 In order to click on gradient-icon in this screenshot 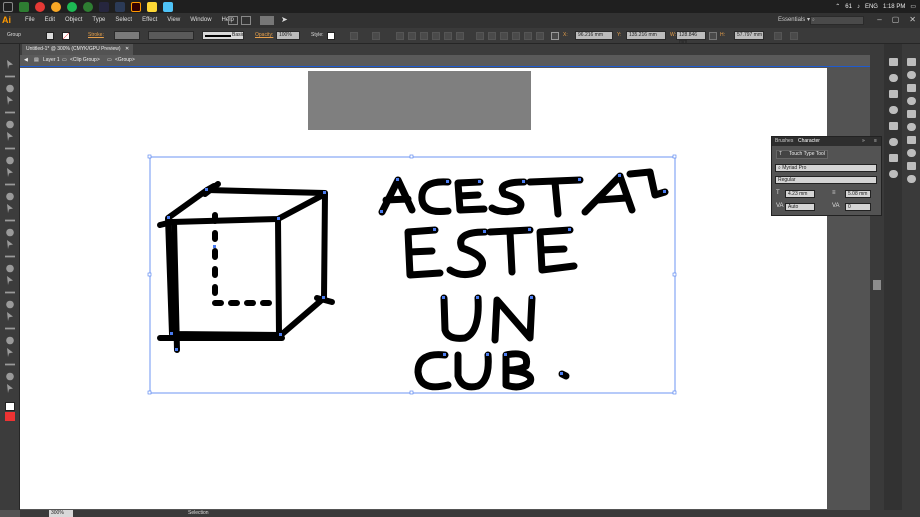, I will do `click(911, 153)`.